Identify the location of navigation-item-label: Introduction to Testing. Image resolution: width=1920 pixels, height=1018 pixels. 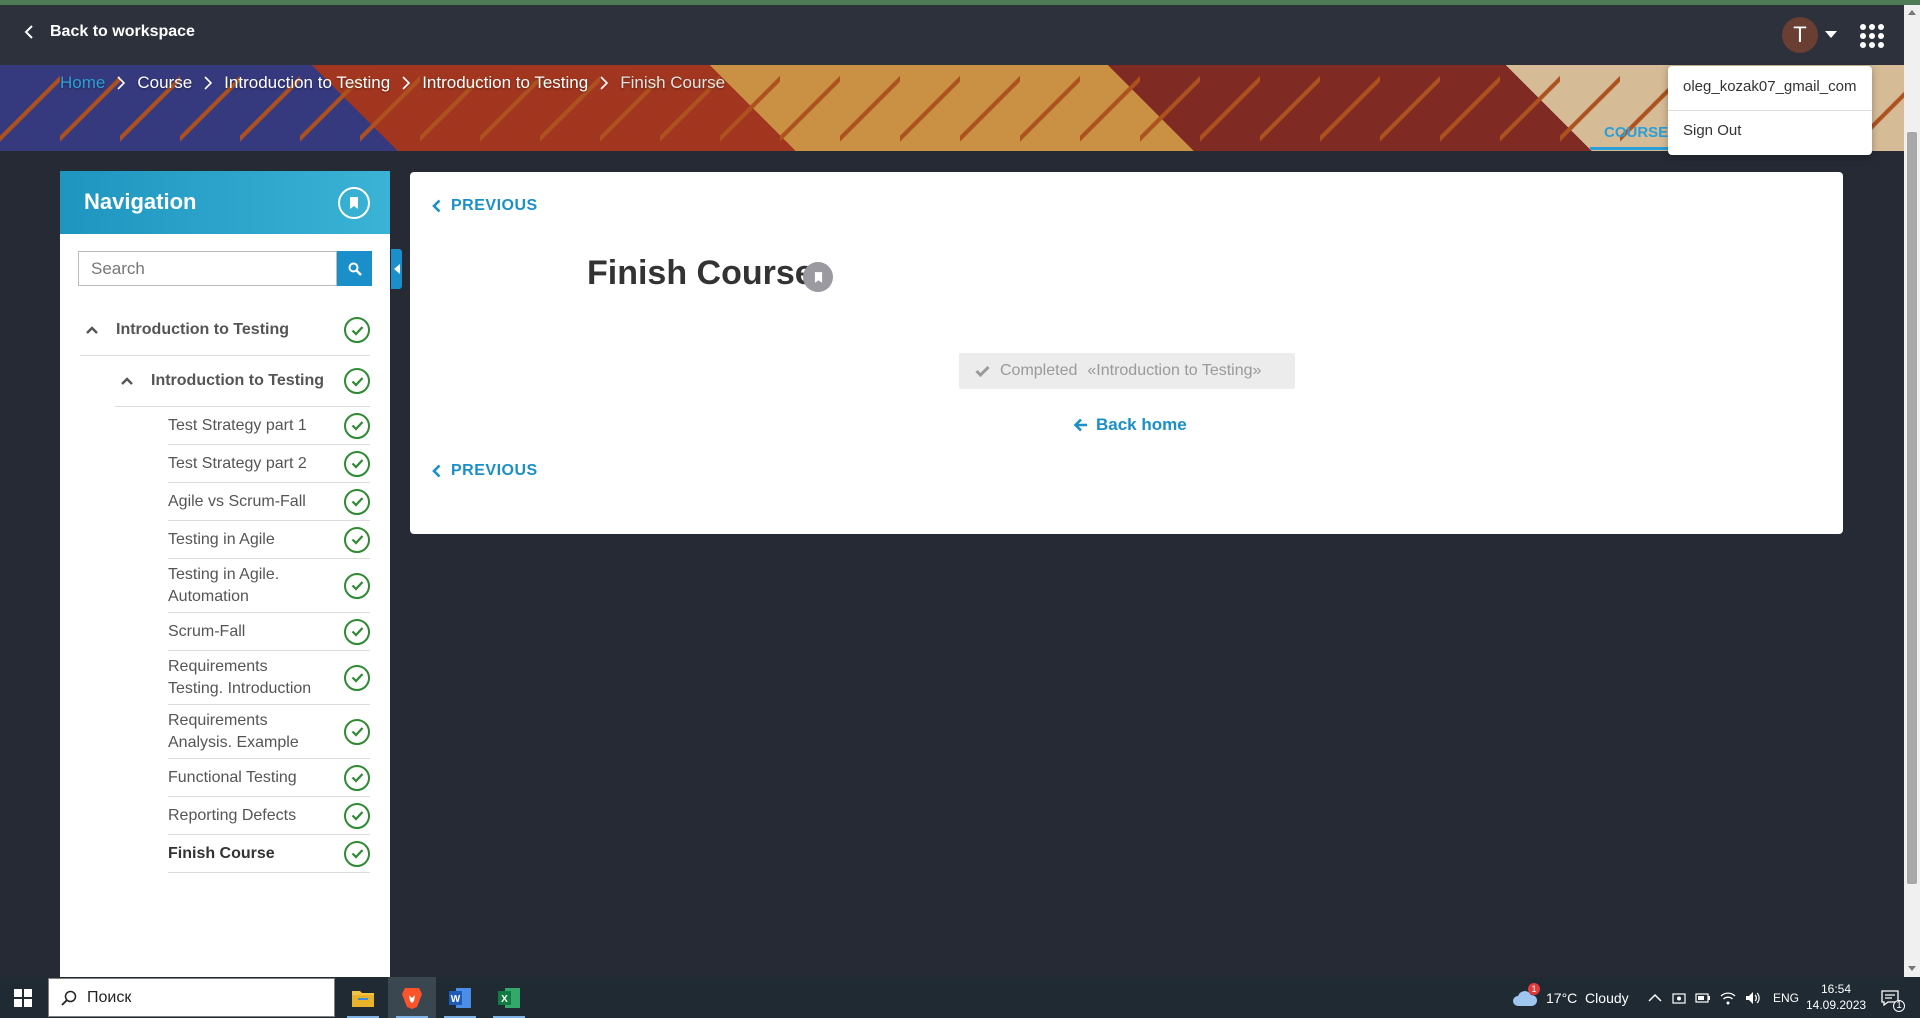
(203, 329).